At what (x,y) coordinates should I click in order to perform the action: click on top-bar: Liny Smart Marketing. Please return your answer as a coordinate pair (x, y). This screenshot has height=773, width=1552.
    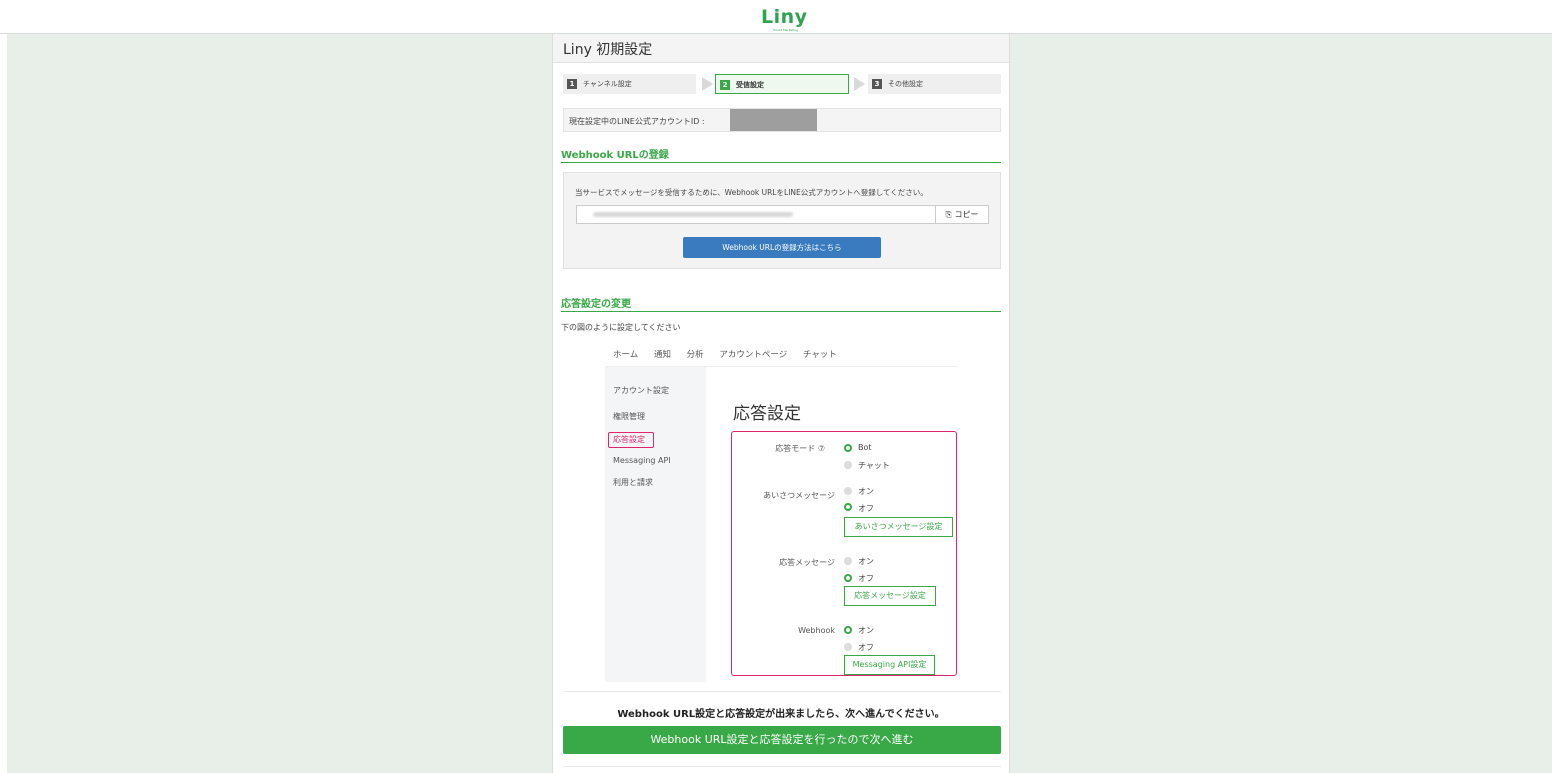
    Looking at the image, I should click on (776, 17).